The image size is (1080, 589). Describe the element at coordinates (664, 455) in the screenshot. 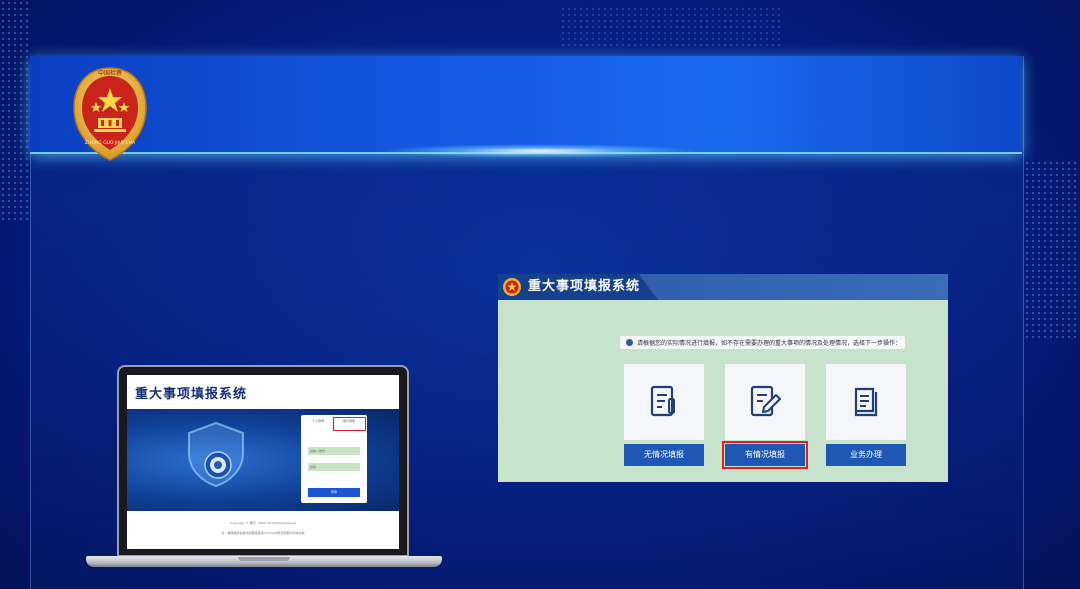

I see `no-situation-report-button: 无情况填报` at that location.